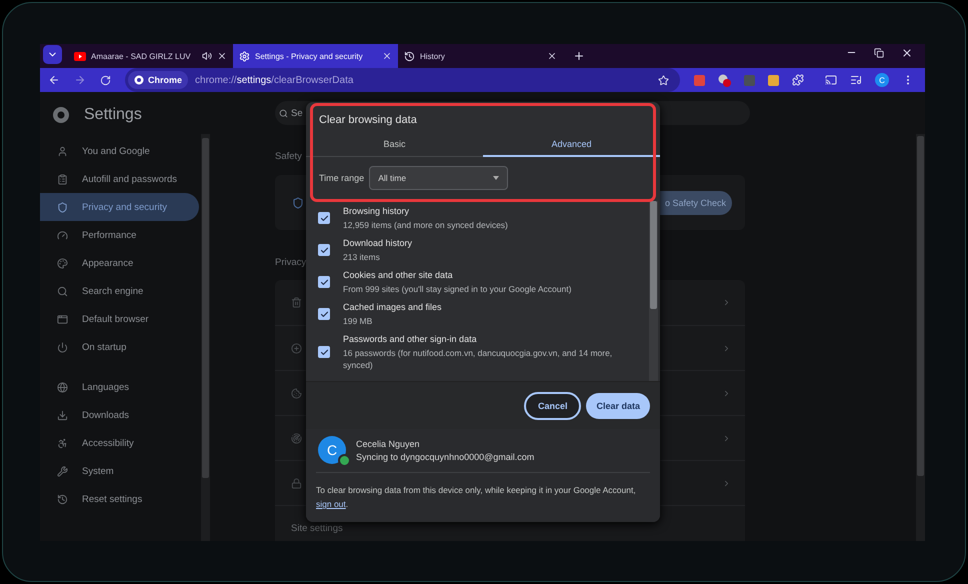 This screenshot has height=584, width=968. Describe the element at coordinates (119, 207) in the screenshot. I see `sidebar-item: Privacy and security` at that location.